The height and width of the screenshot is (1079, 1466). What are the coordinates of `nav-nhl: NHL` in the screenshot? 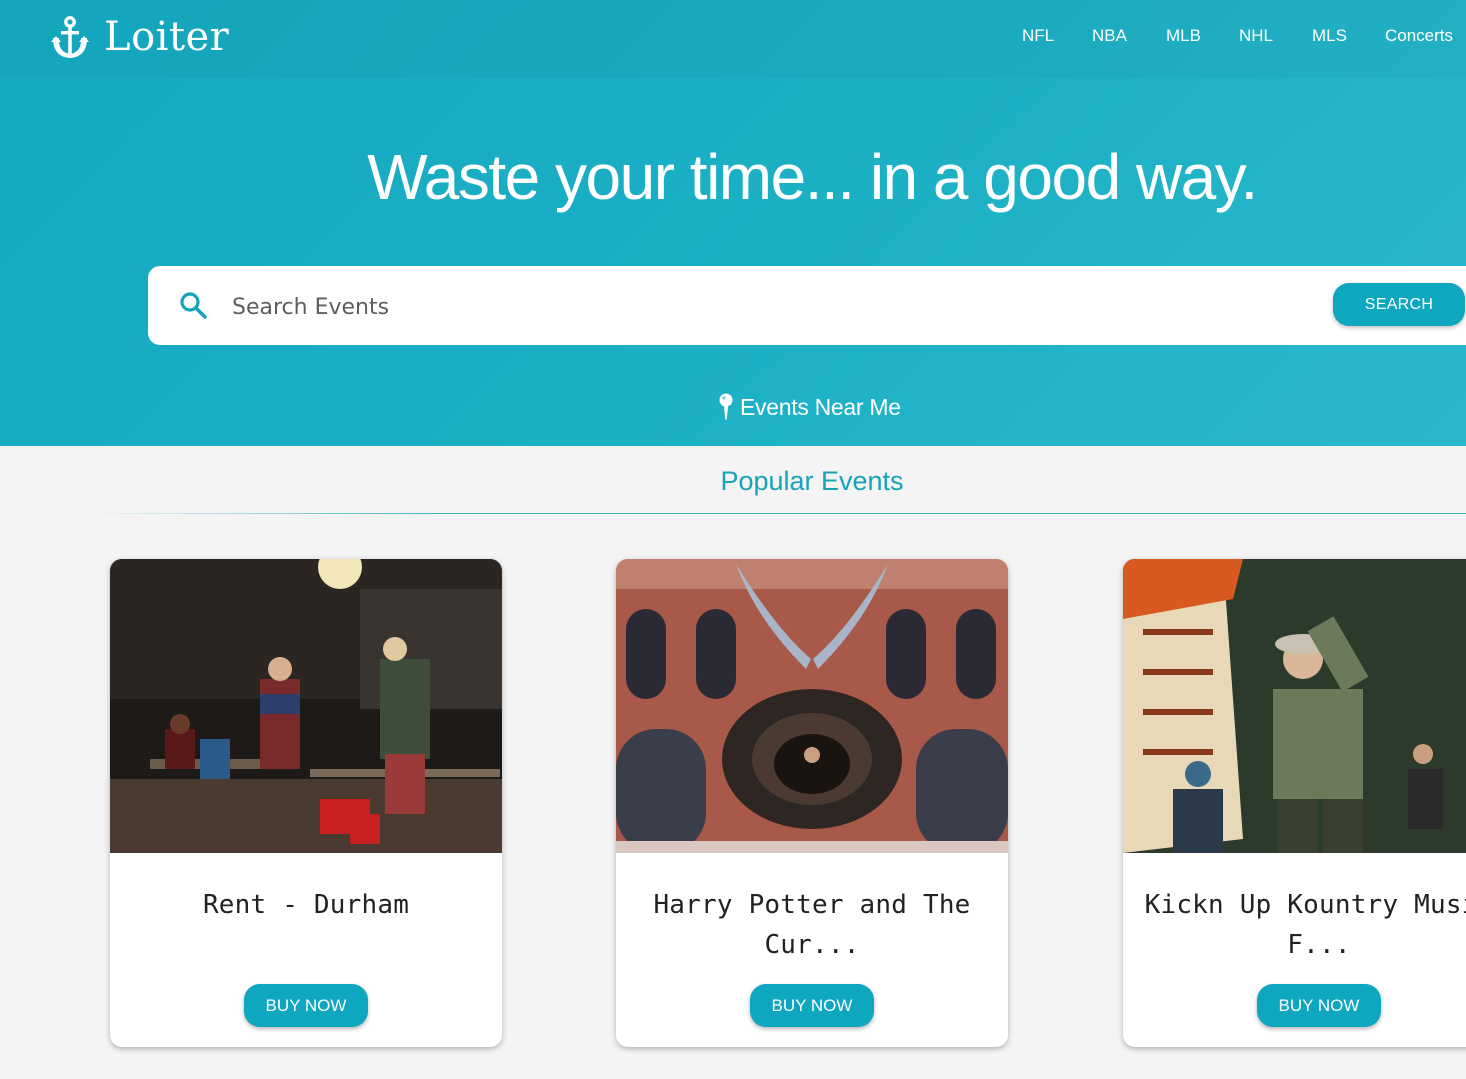 It's located at (1256, 36).